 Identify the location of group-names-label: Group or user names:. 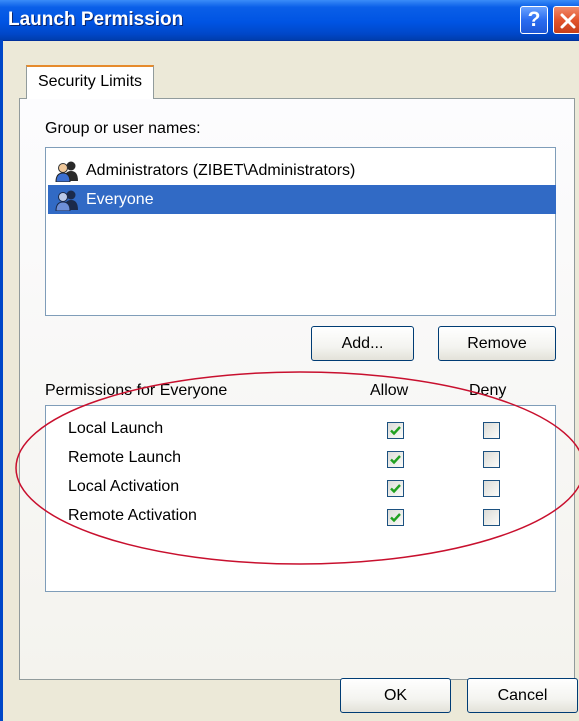
(123, 128).